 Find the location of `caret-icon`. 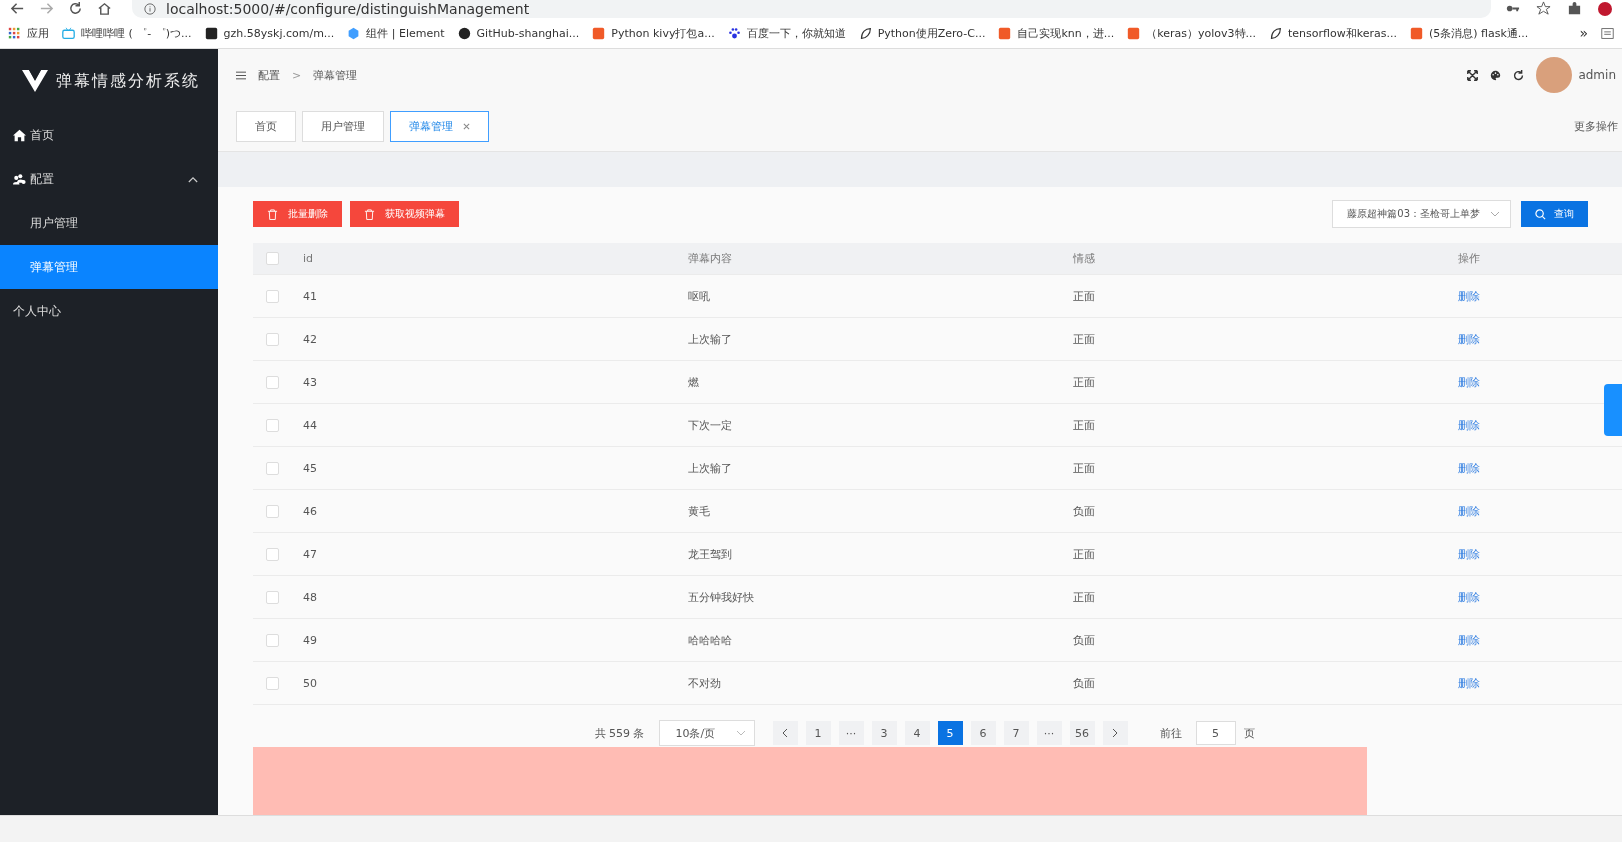

caret-icon is located at coordinates (1495, 214).